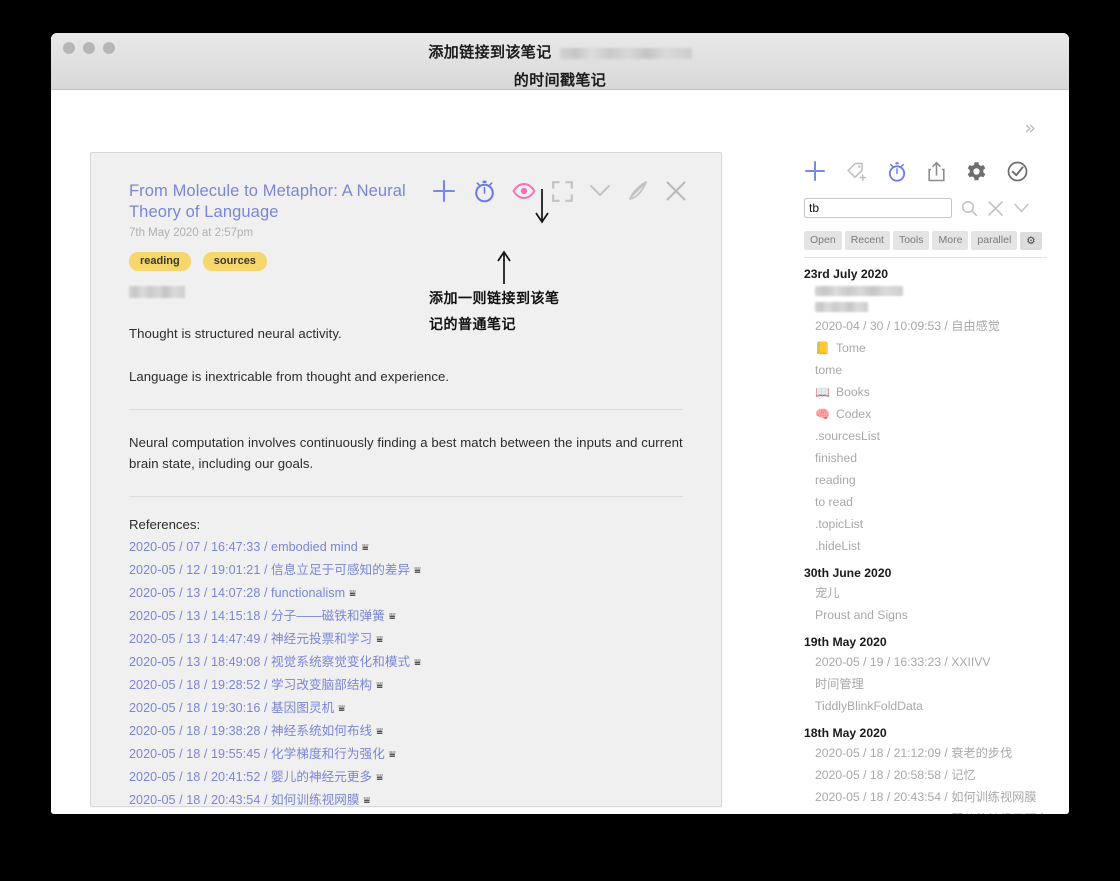 This screenshot has width=1120, height=881. I want to click on reference-link: 2020-05 / 18 / 20:43:54 / 如何训练视网膜 ⩸, so click(406, 800).